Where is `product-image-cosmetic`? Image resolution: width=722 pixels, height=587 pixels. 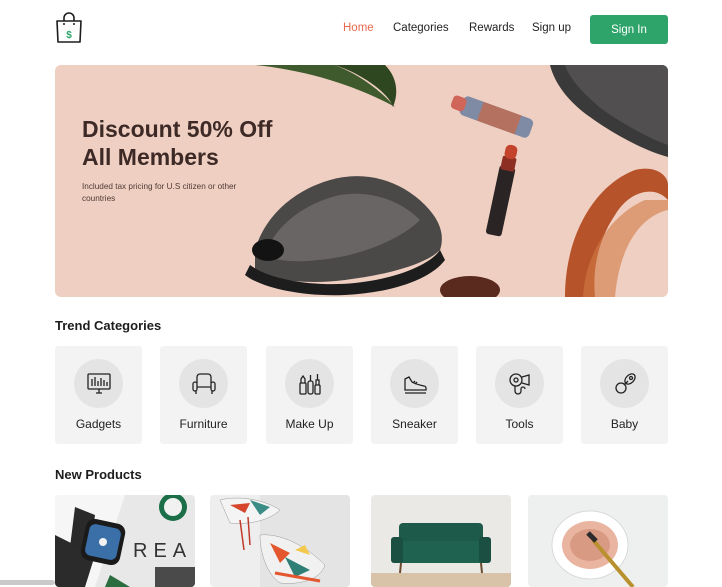 product-image-cosmetic is located at coordinates (598, 541).